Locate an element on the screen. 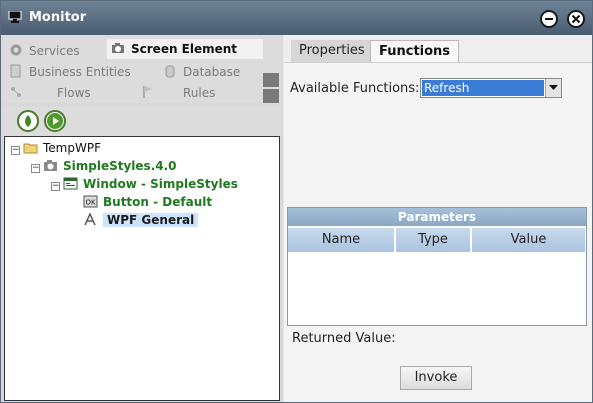  dropdown-arrow is located at coordinates (553, 88).